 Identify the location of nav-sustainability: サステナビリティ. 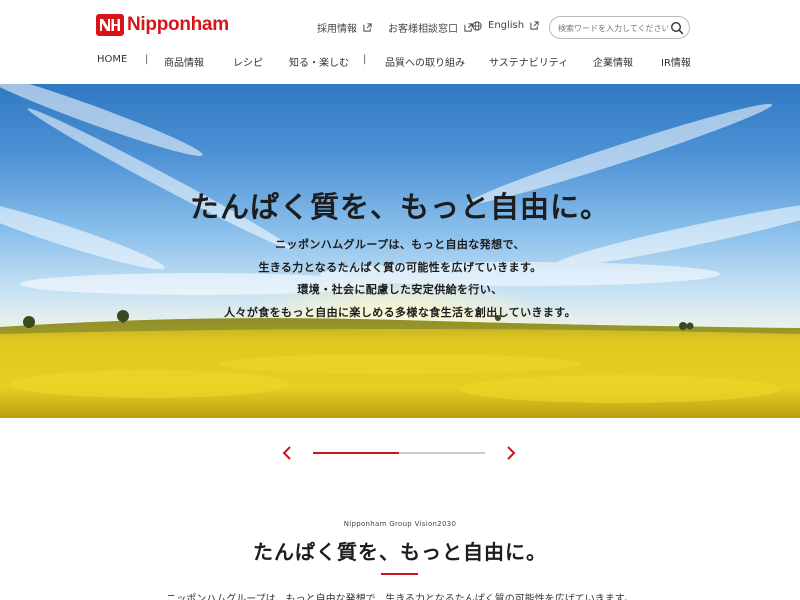
(528, 61).